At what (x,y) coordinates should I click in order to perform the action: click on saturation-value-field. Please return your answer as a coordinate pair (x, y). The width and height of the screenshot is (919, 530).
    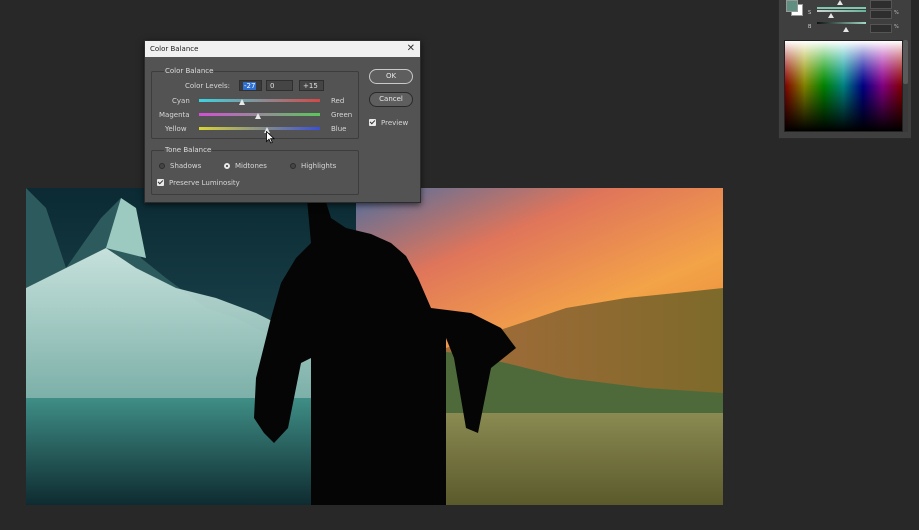
    Looking at the image, I should click on (881, 14).